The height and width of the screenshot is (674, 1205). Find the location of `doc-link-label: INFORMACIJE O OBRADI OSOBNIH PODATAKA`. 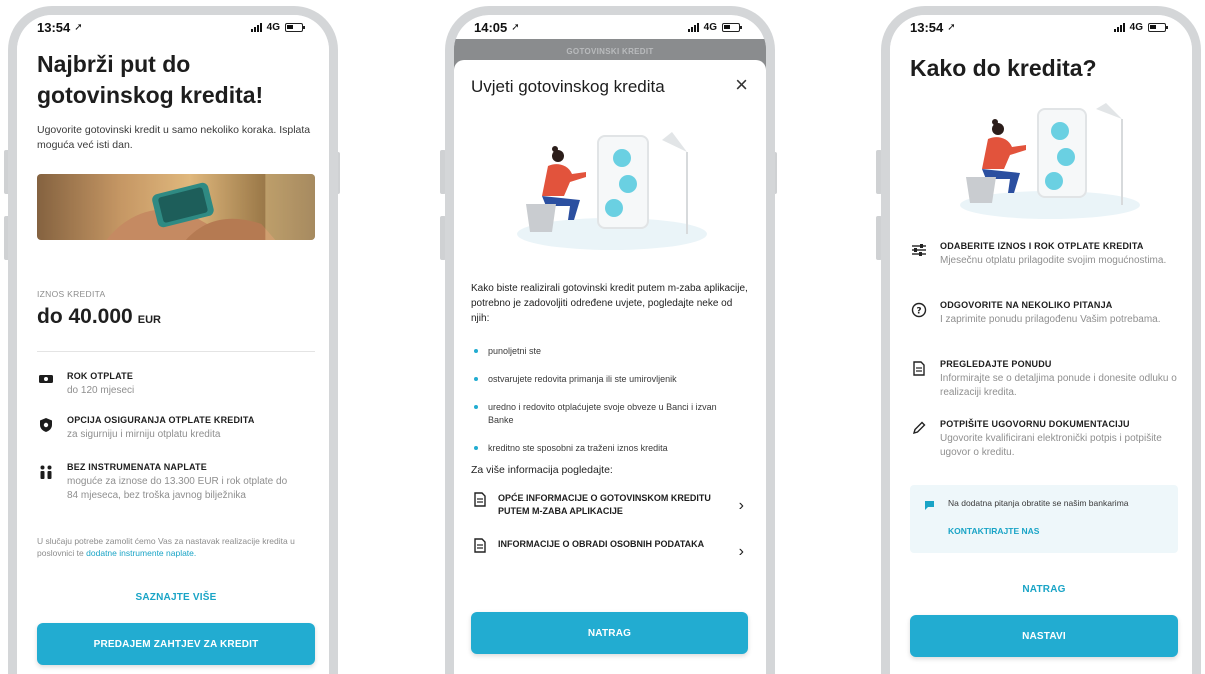

doc-link-label: INFORMACIJE O OBRADI OSOBNIH PODATAKA is located at coordinates (601, 544).